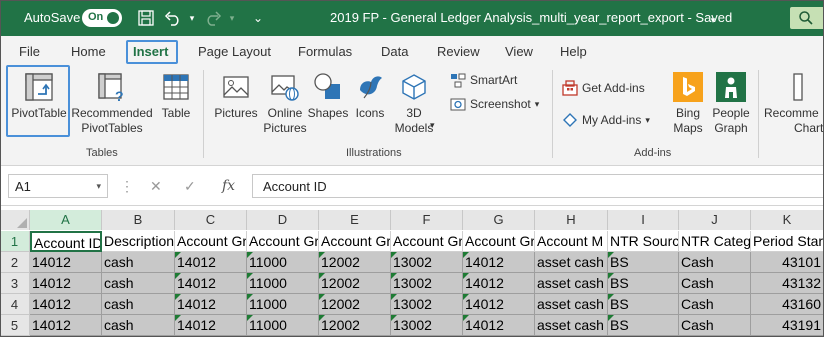 The width and height of the screenshot is (824, 337). I want to click on title-dropdown-icon: ▾, so click(713, 20).